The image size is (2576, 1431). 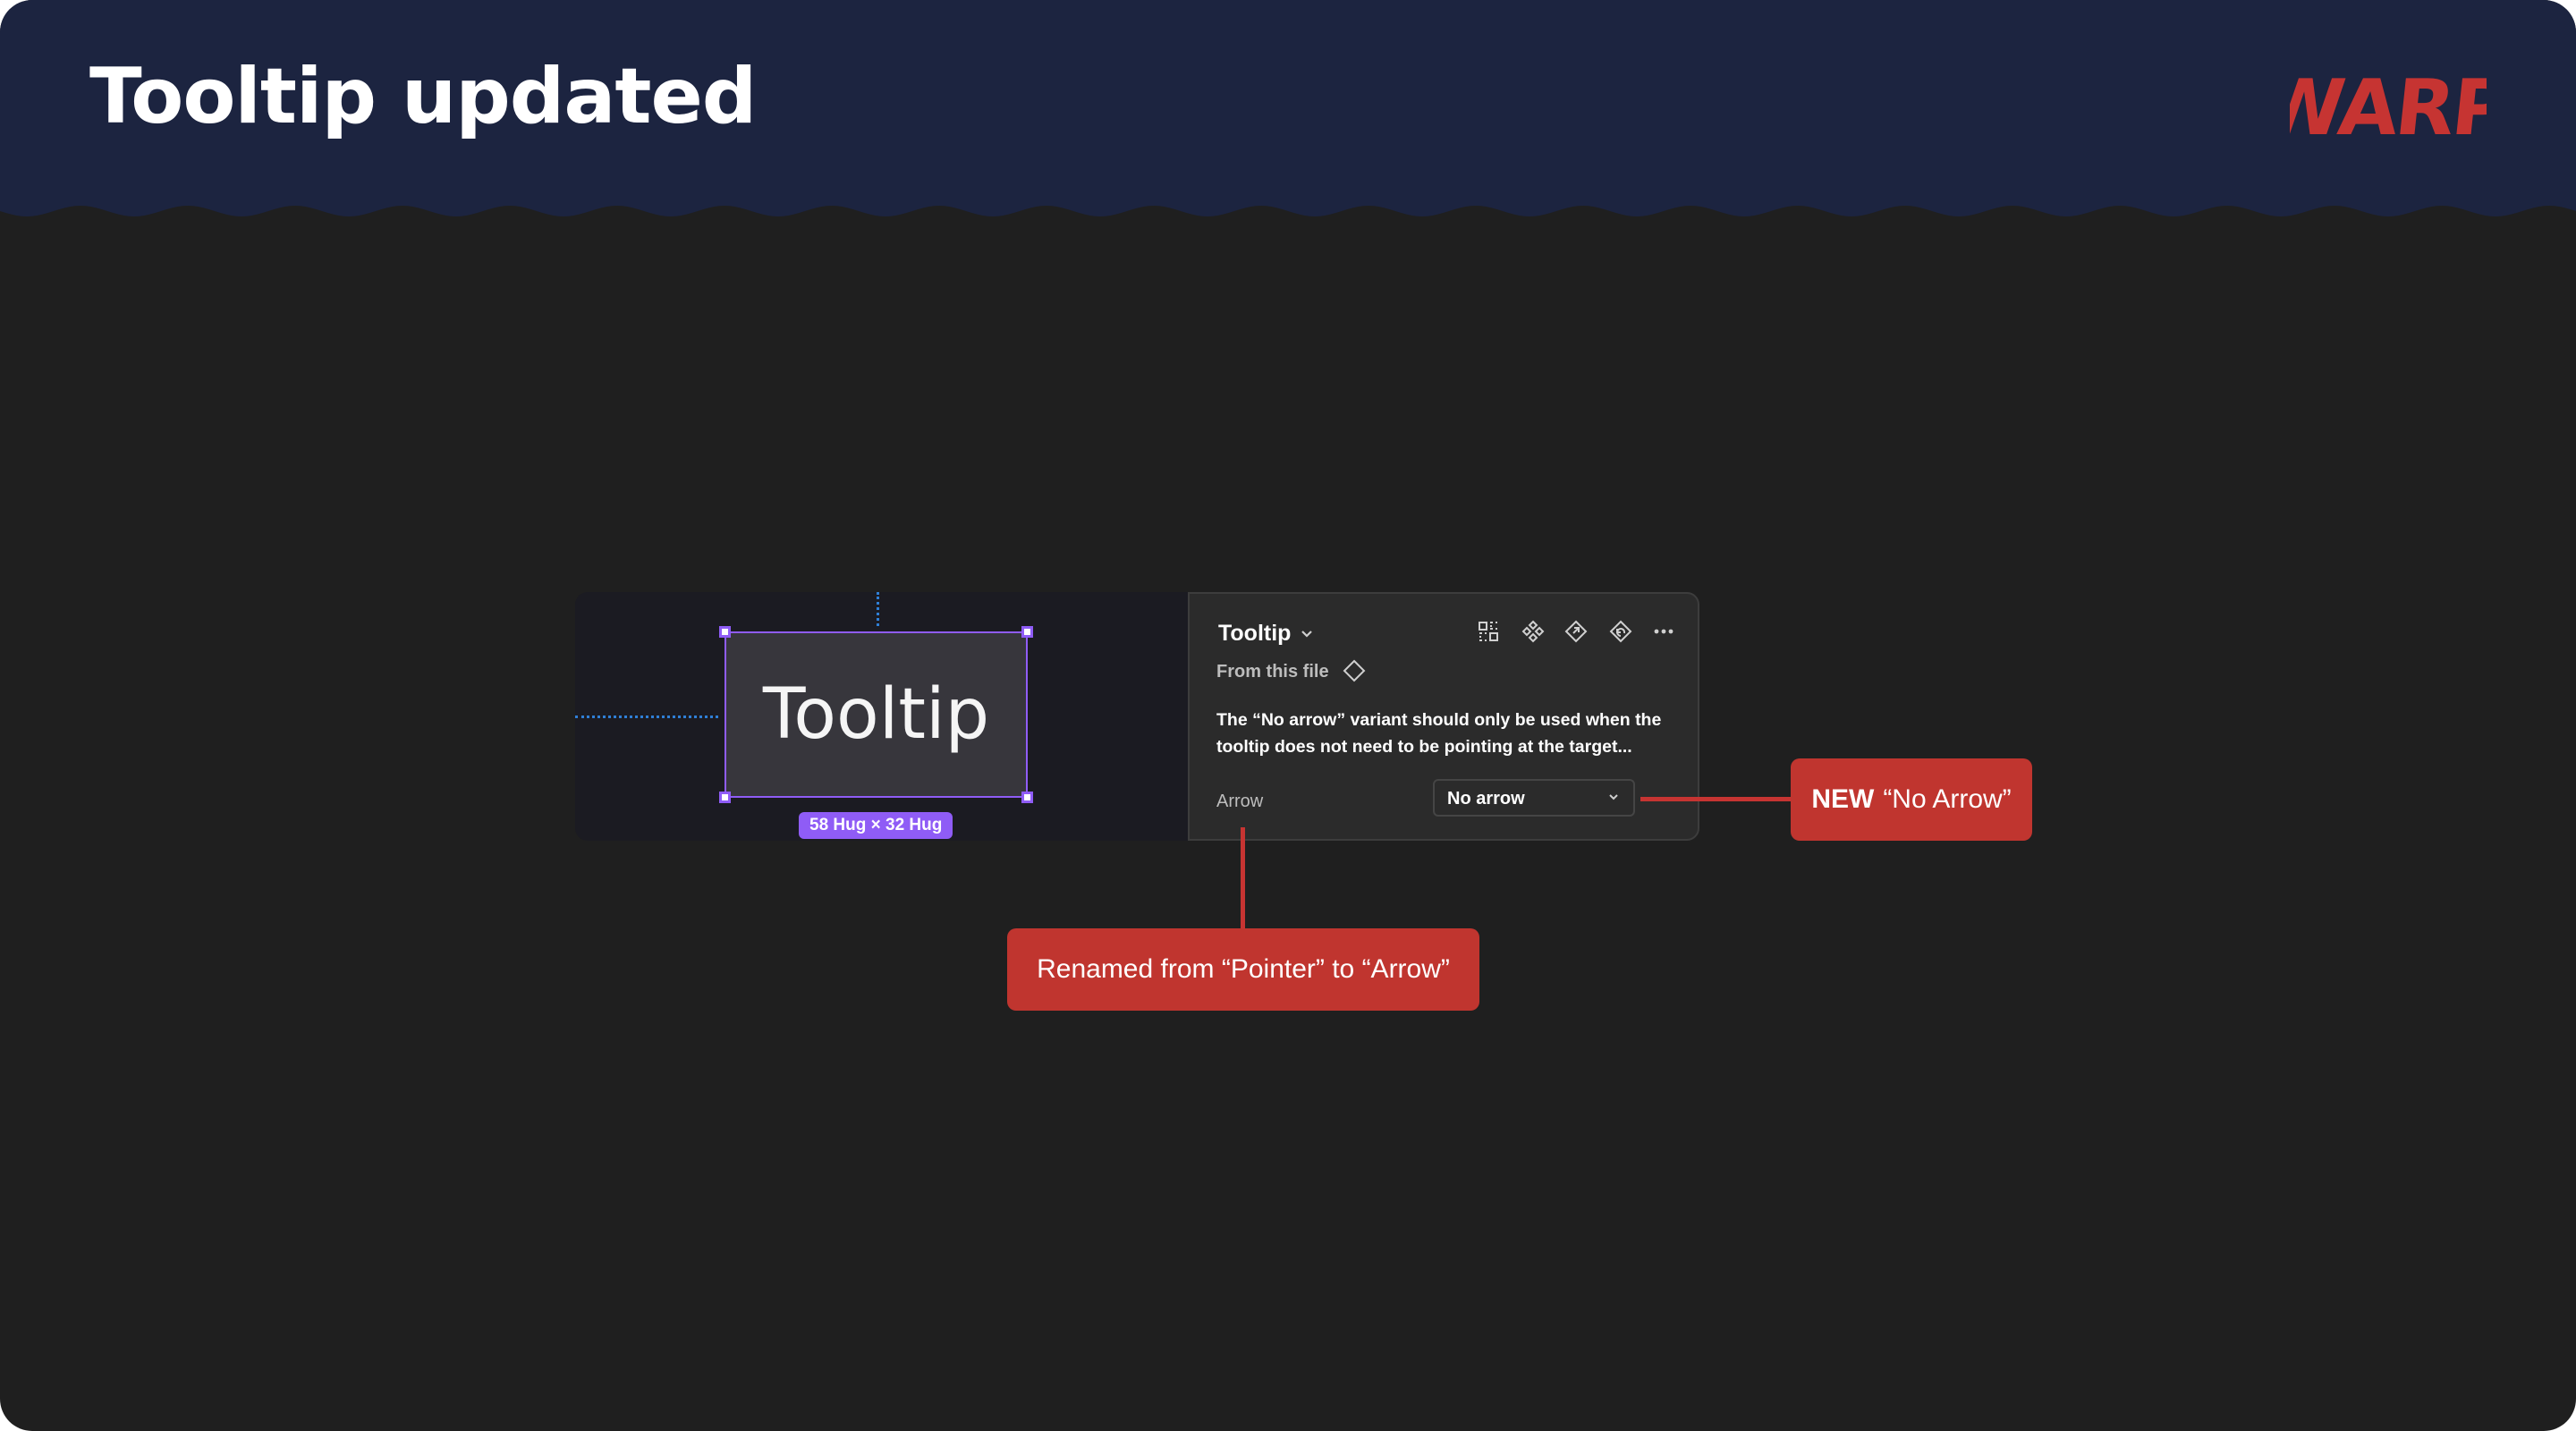 What do you see at coordinates (1486, 799) in the screenshot?
I see `arrow-variant-value: No arrow` at bounding box center [1486, 799].